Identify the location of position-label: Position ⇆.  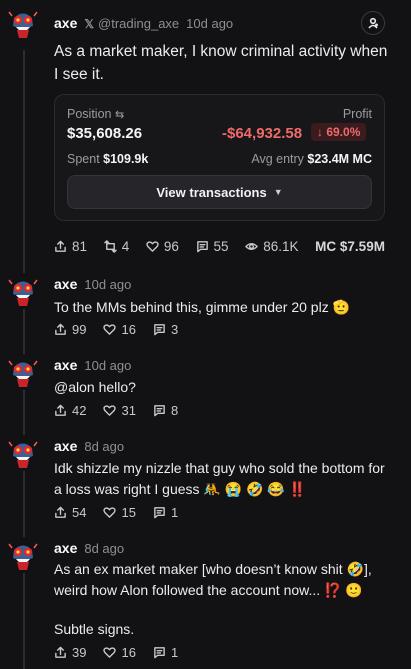
(96, 114).